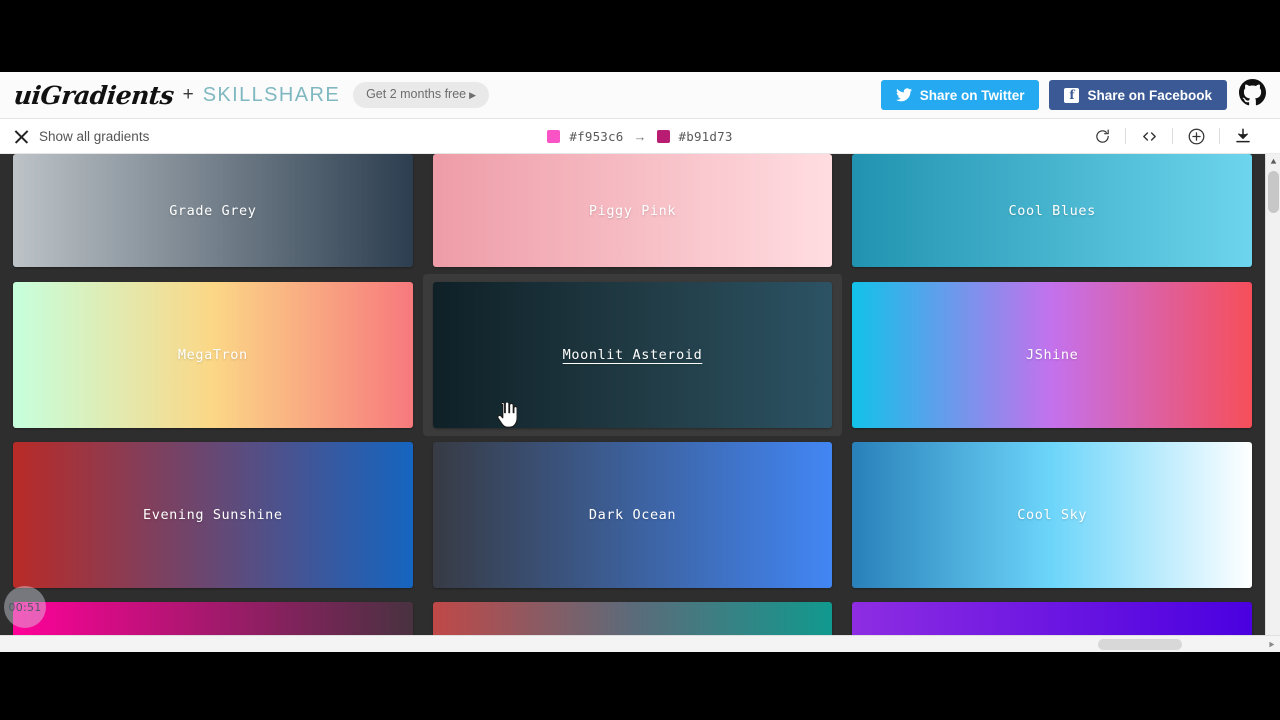 Image resolution: width=1280 pixels, height=720 pixels. I want to click on toolbar-actions, so click(1172, 136).